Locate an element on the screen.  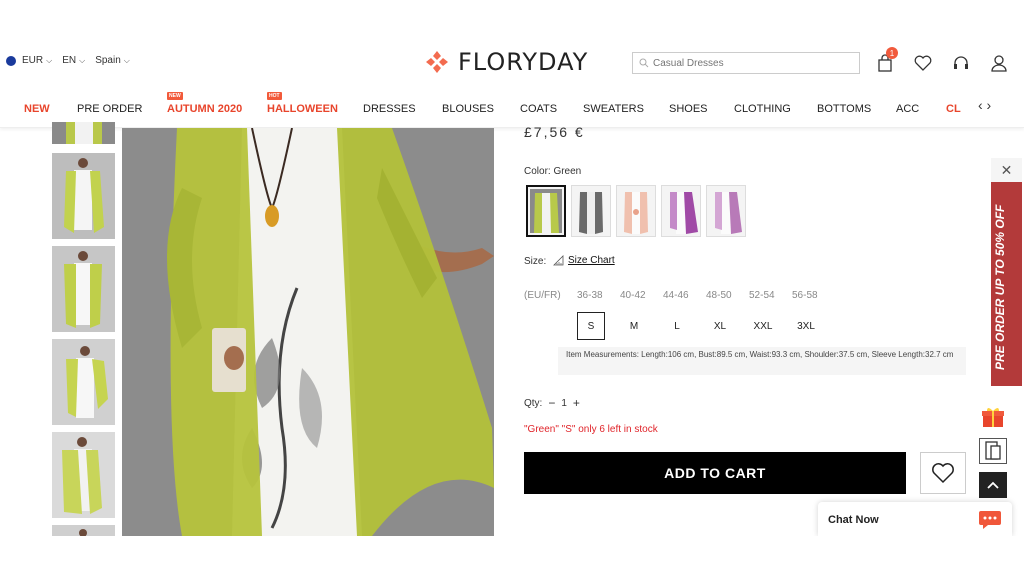
add-to-wishlist-button is located at coordinates (943, 473).